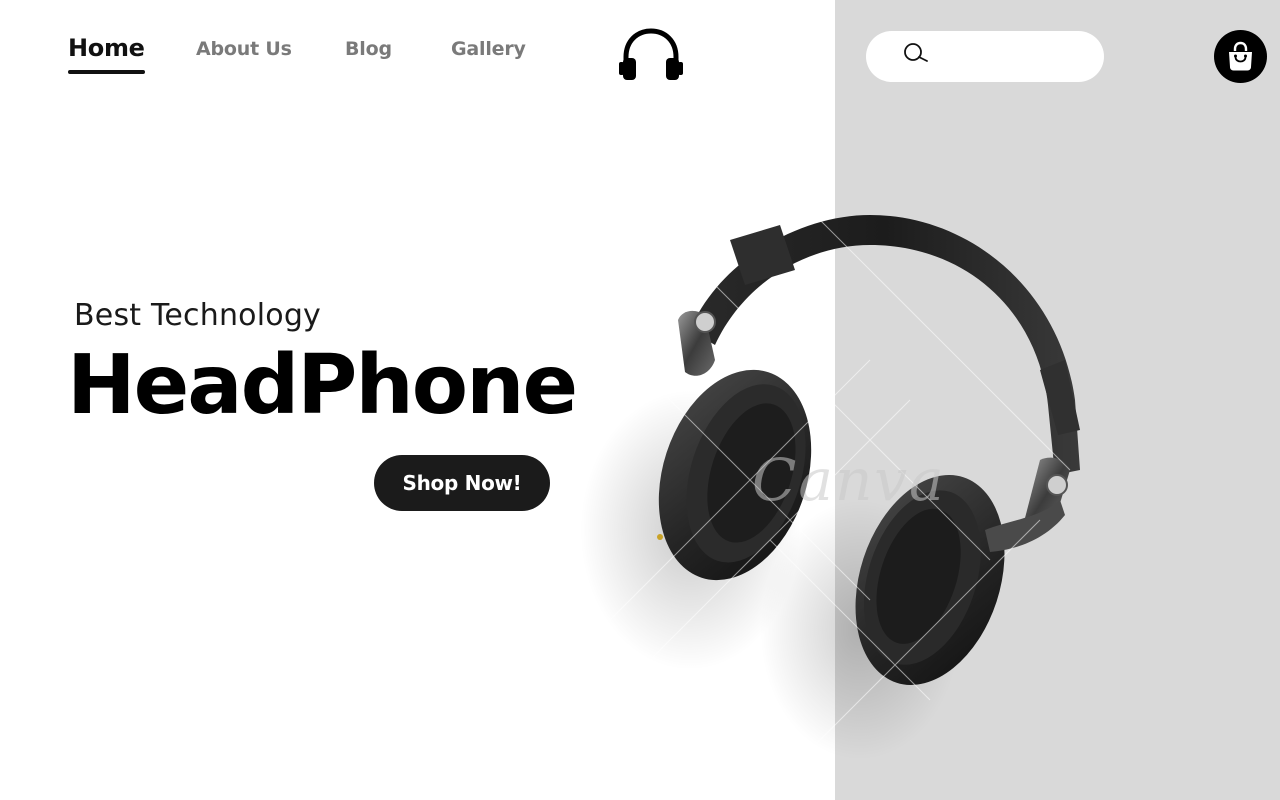 The image size is (1280, 800). What do you see at coordinates (244, 49) in the screenshot?
I see `nav-about-us: About Us` at bounding box center [244, 49].